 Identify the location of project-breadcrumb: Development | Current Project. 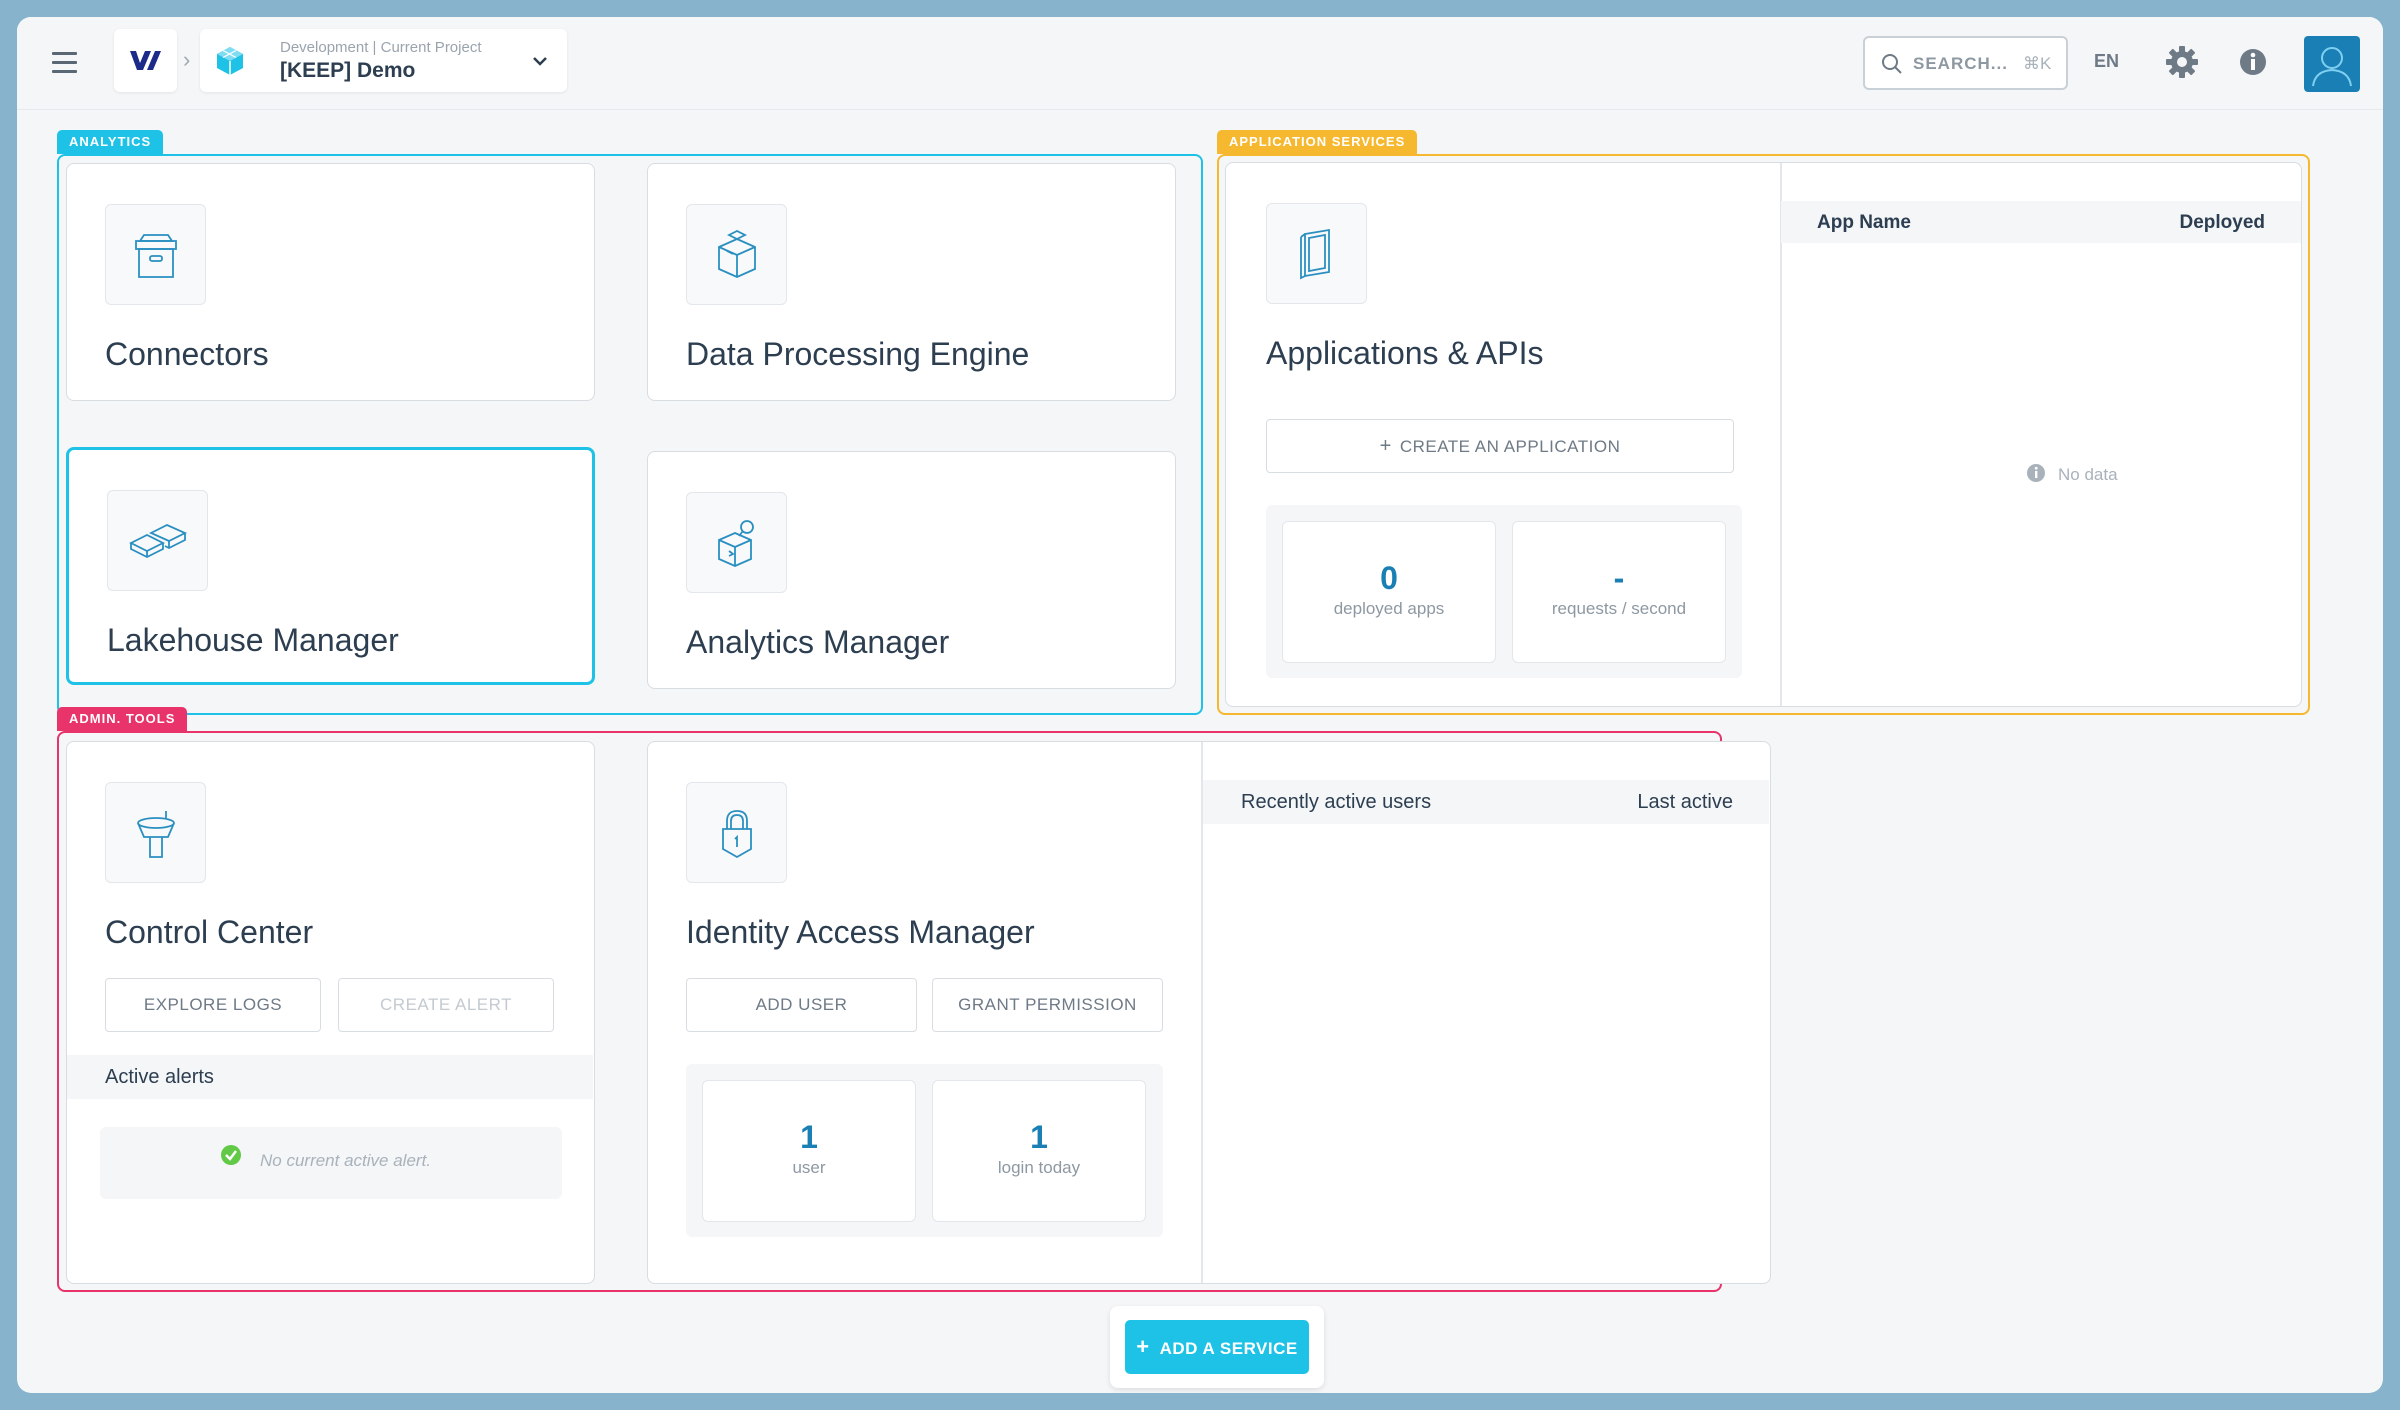
(381, 47).